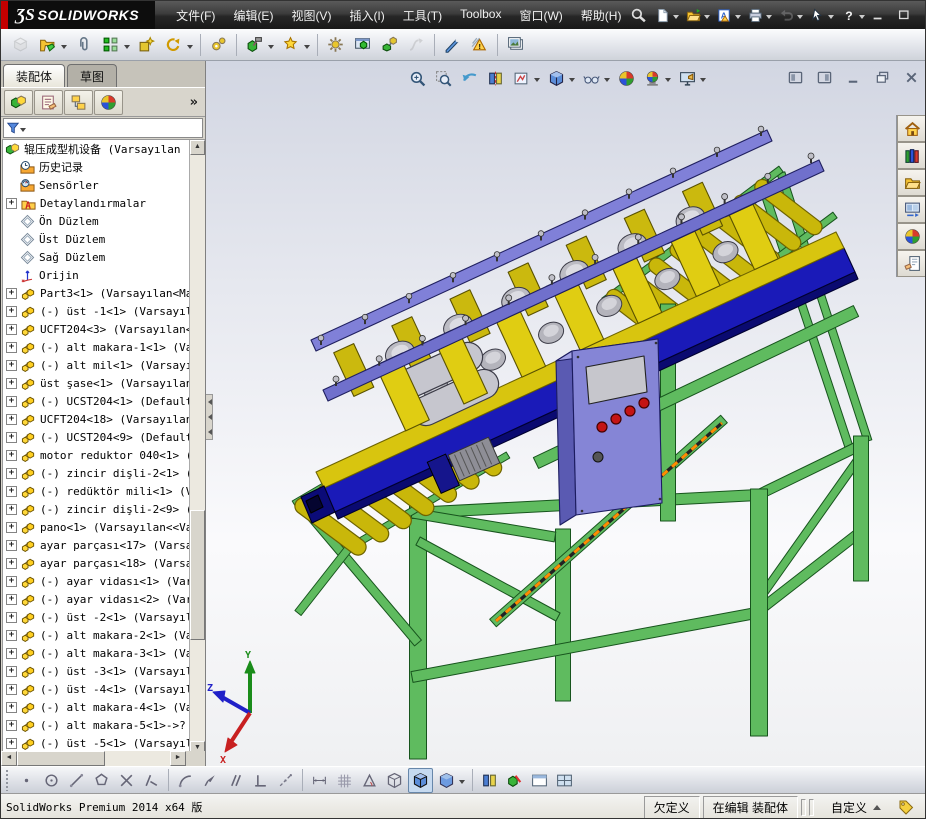 Image resolution: width=926 pixels, height=819 pixels. I want to click on filter-dropdown, so click(23, 131).